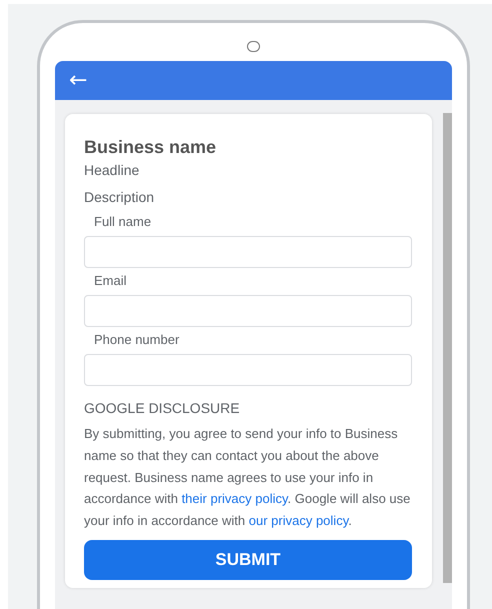 This screenshot has width=492, height=609. Describe the element at coordinates (298, 520) in the screenshot. I see `privacy-policy-link: our privacy policy` at that location.